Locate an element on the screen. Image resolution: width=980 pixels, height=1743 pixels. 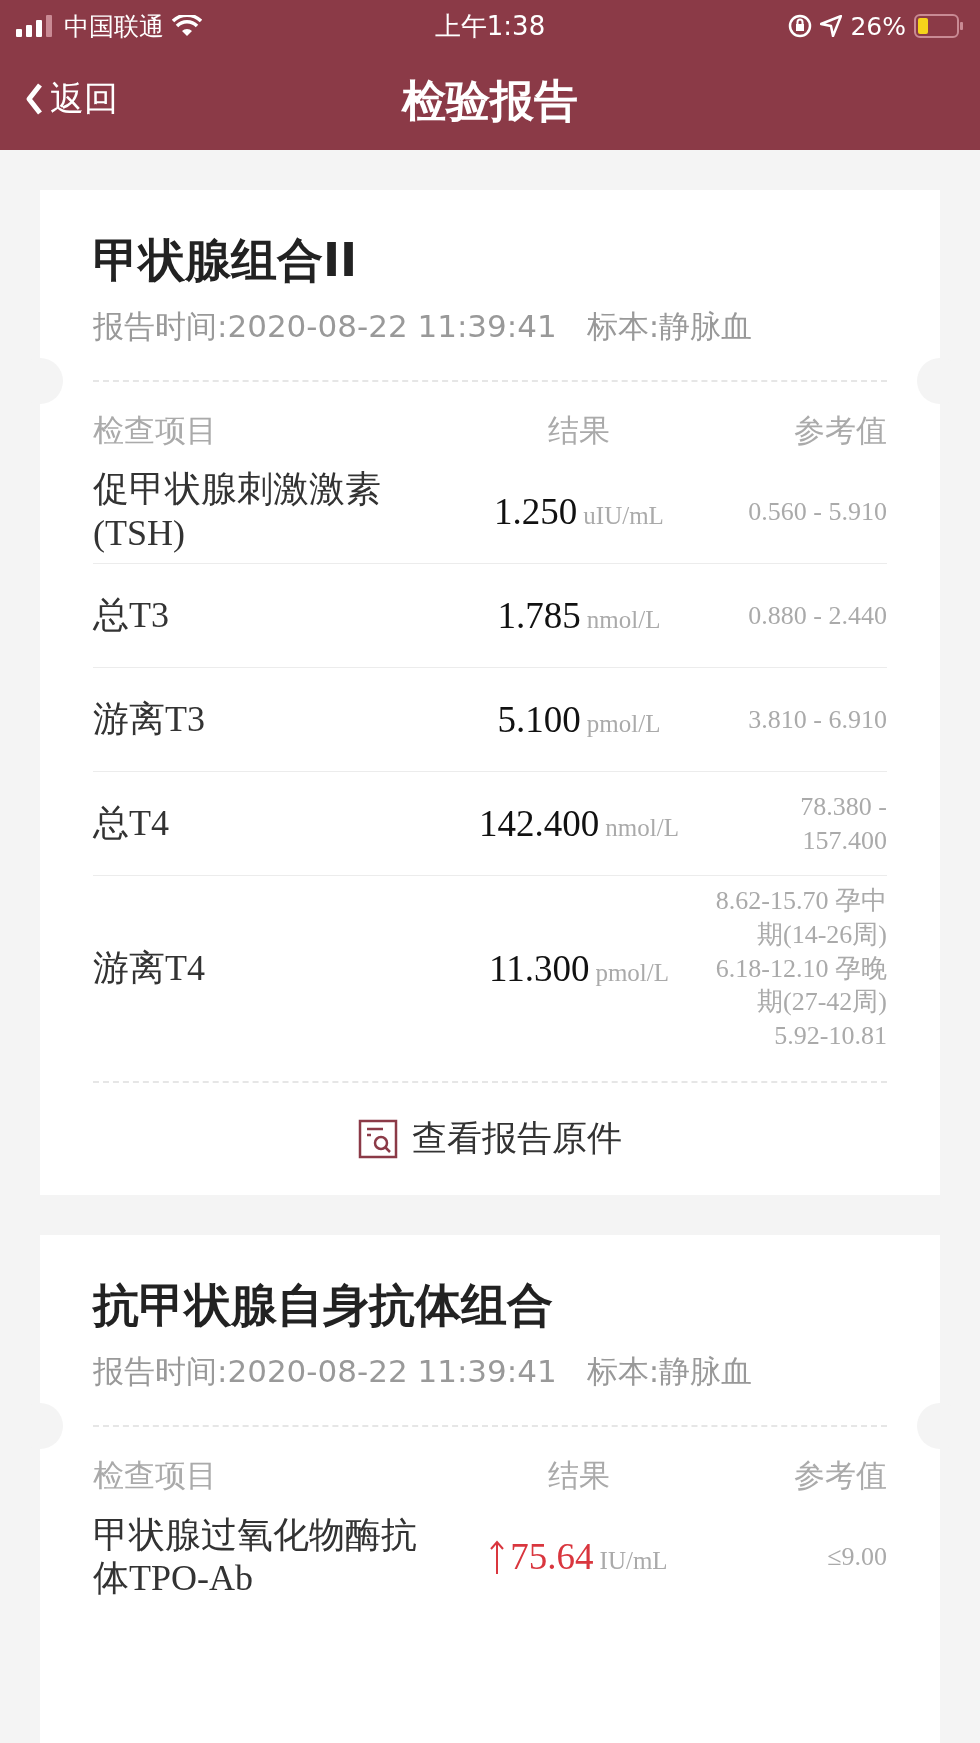
test-name: 总T3 is located at coordinates (131, 615).